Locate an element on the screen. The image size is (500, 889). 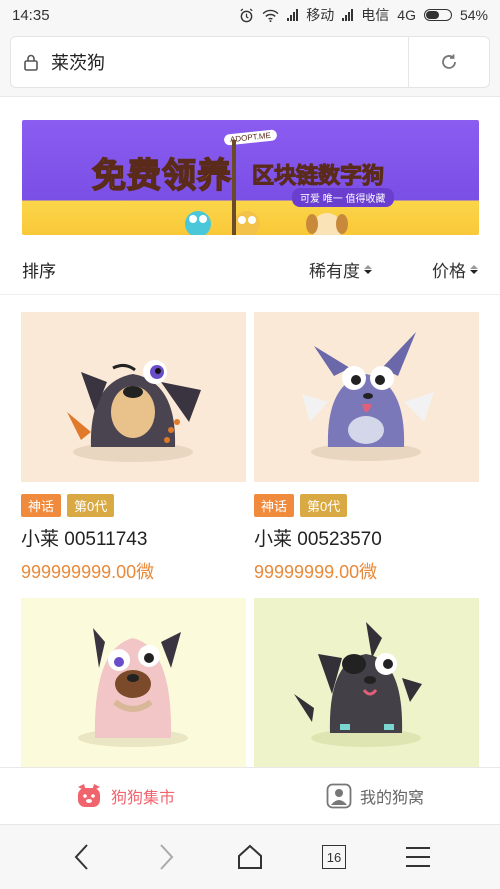
reload-icon is located at coordinates (449, 61).